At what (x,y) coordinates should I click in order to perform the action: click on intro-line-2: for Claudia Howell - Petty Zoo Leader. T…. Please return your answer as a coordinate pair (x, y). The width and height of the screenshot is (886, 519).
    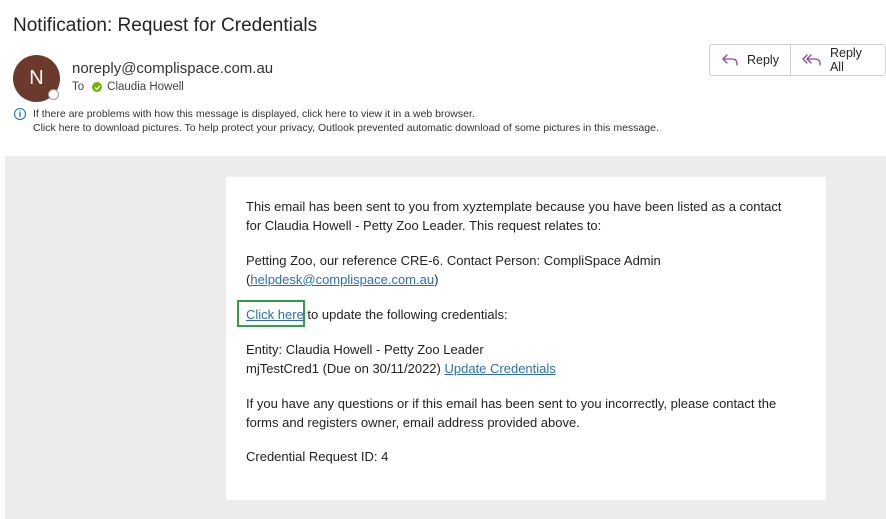
    Looking at the image, I should click on (424, 225).